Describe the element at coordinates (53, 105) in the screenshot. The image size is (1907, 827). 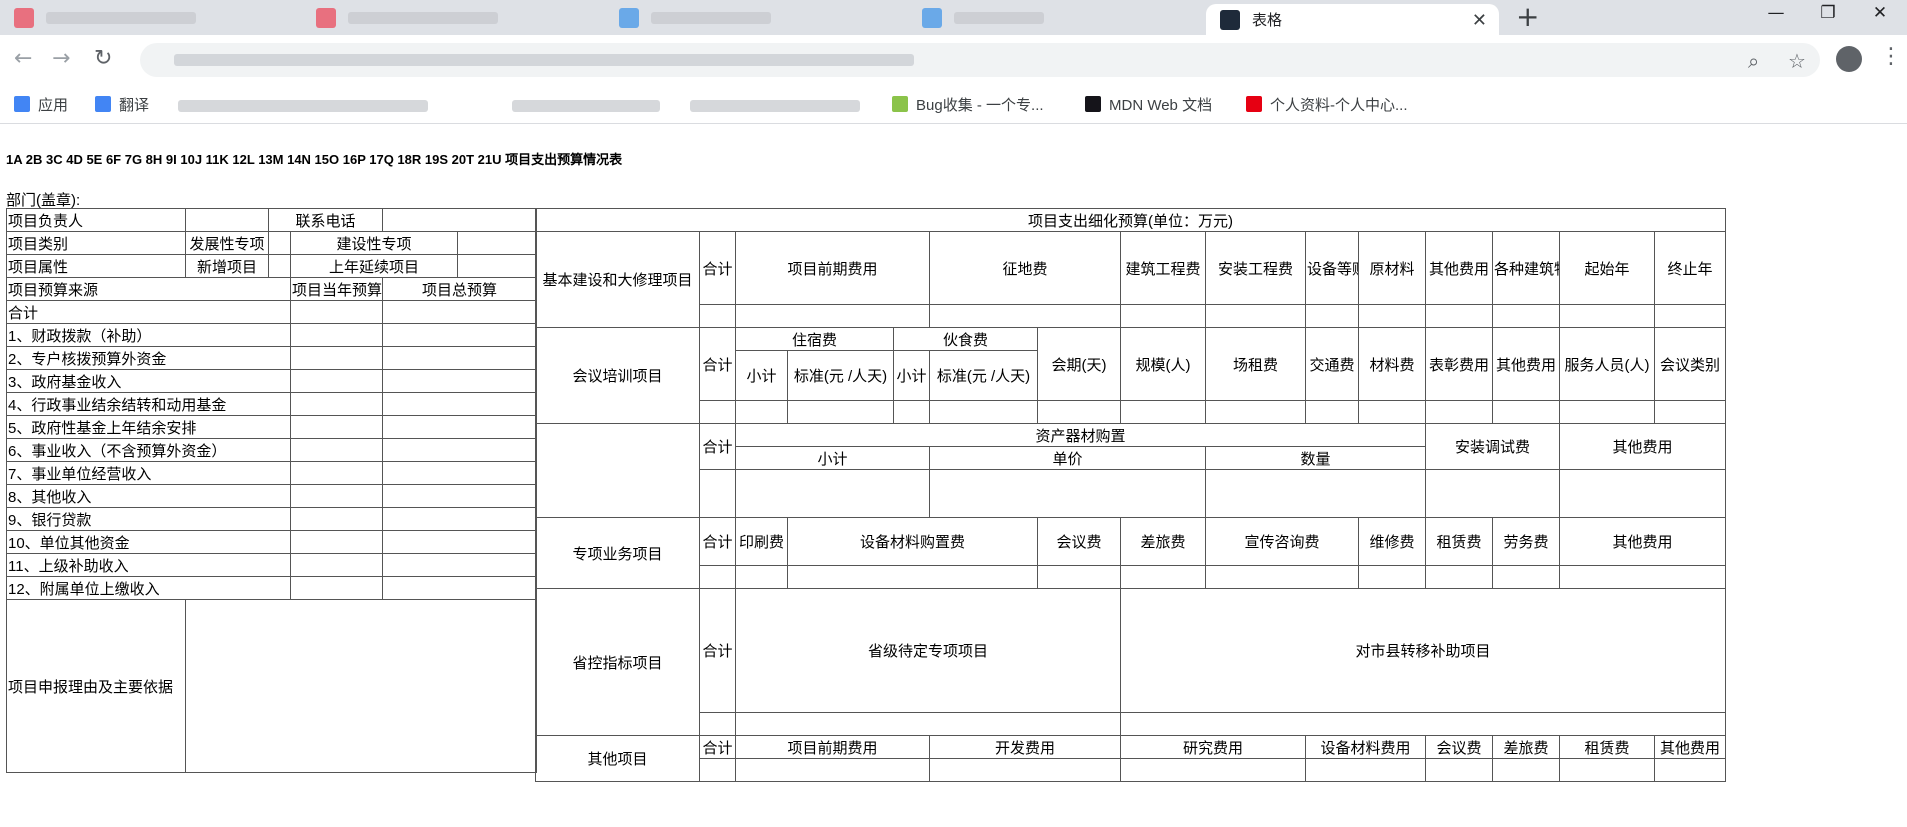
I see `bookmark-label: 应用` at that location.